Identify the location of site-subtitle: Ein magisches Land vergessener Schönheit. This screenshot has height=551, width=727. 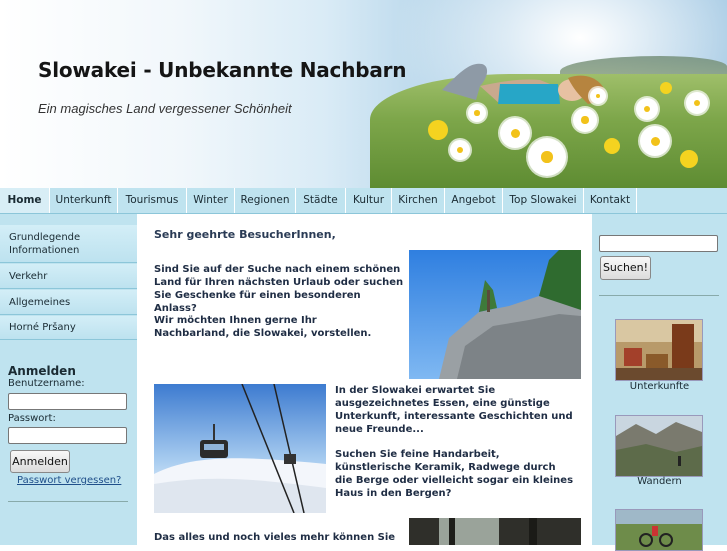
(165, 108).